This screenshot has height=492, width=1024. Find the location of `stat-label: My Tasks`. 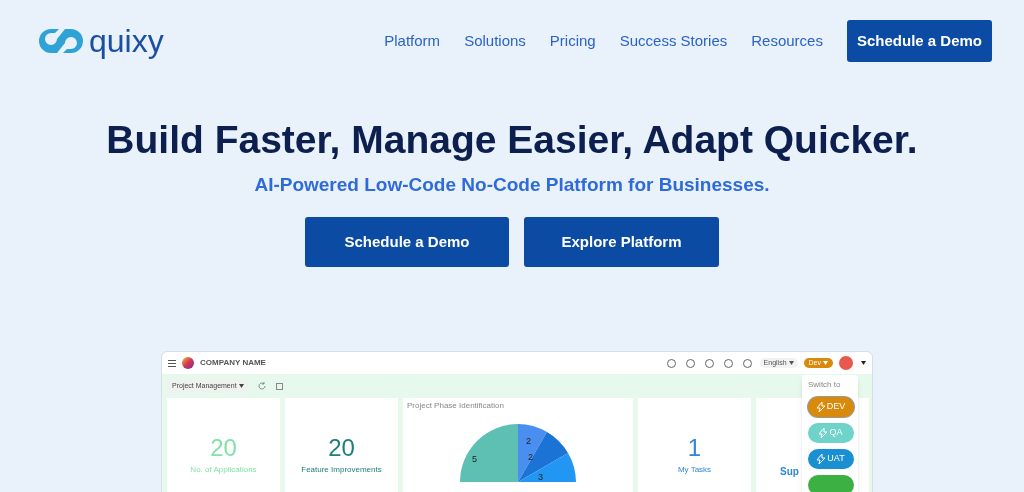

stat-label: My Tasks is located at coordinates (694, 470).